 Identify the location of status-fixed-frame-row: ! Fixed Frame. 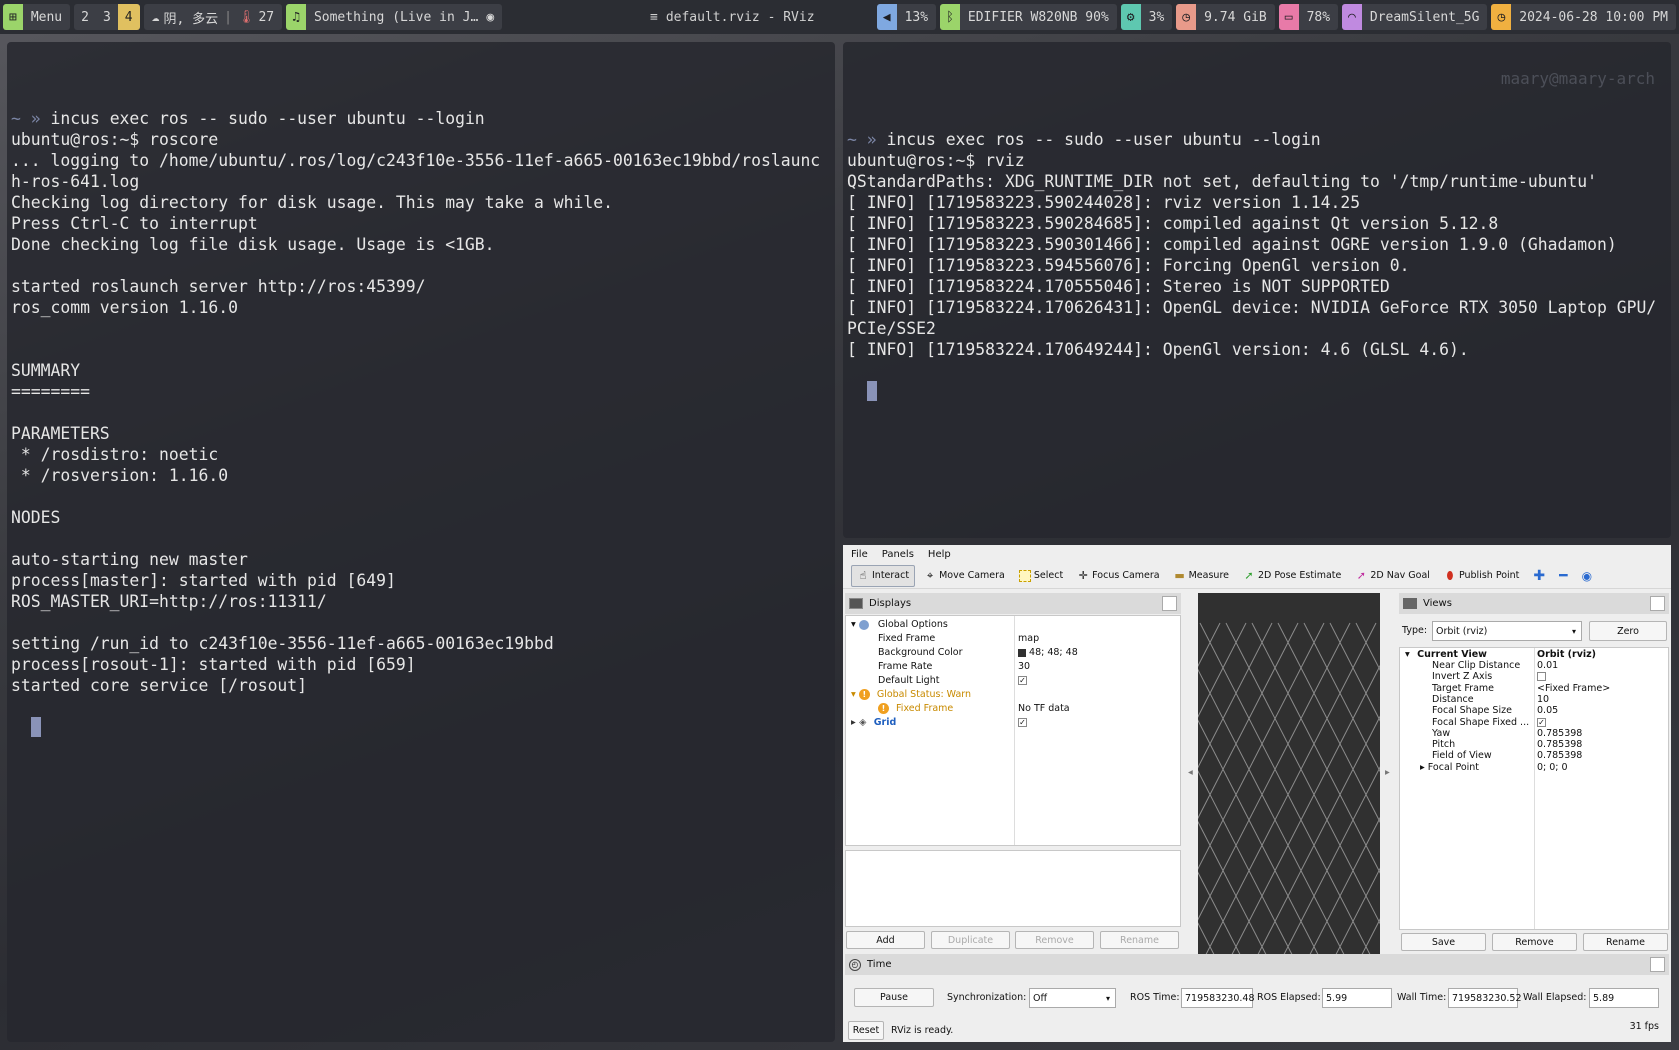
(915, 710).